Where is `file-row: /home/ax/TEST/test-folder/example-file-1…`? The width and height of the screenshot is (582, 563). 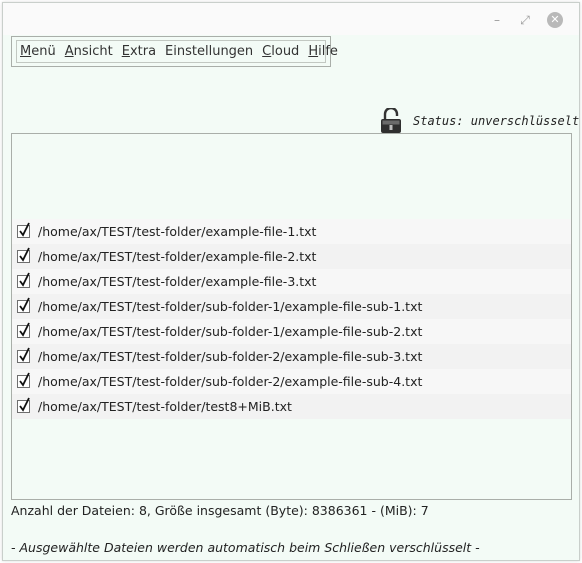
file-row: /home/ax/TEST/test-folder/example-file-1… is located at coordinates (291, 231).